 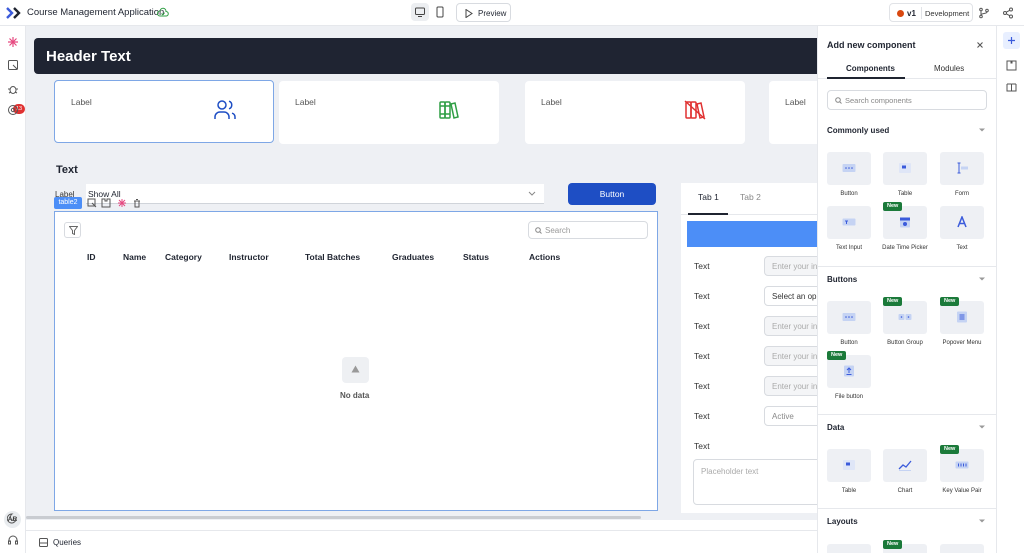 What do you see at coordinates (1011, 65) in the screenshot?
I see `modules-puzzle-icon` at bounding box center [1011, 65].